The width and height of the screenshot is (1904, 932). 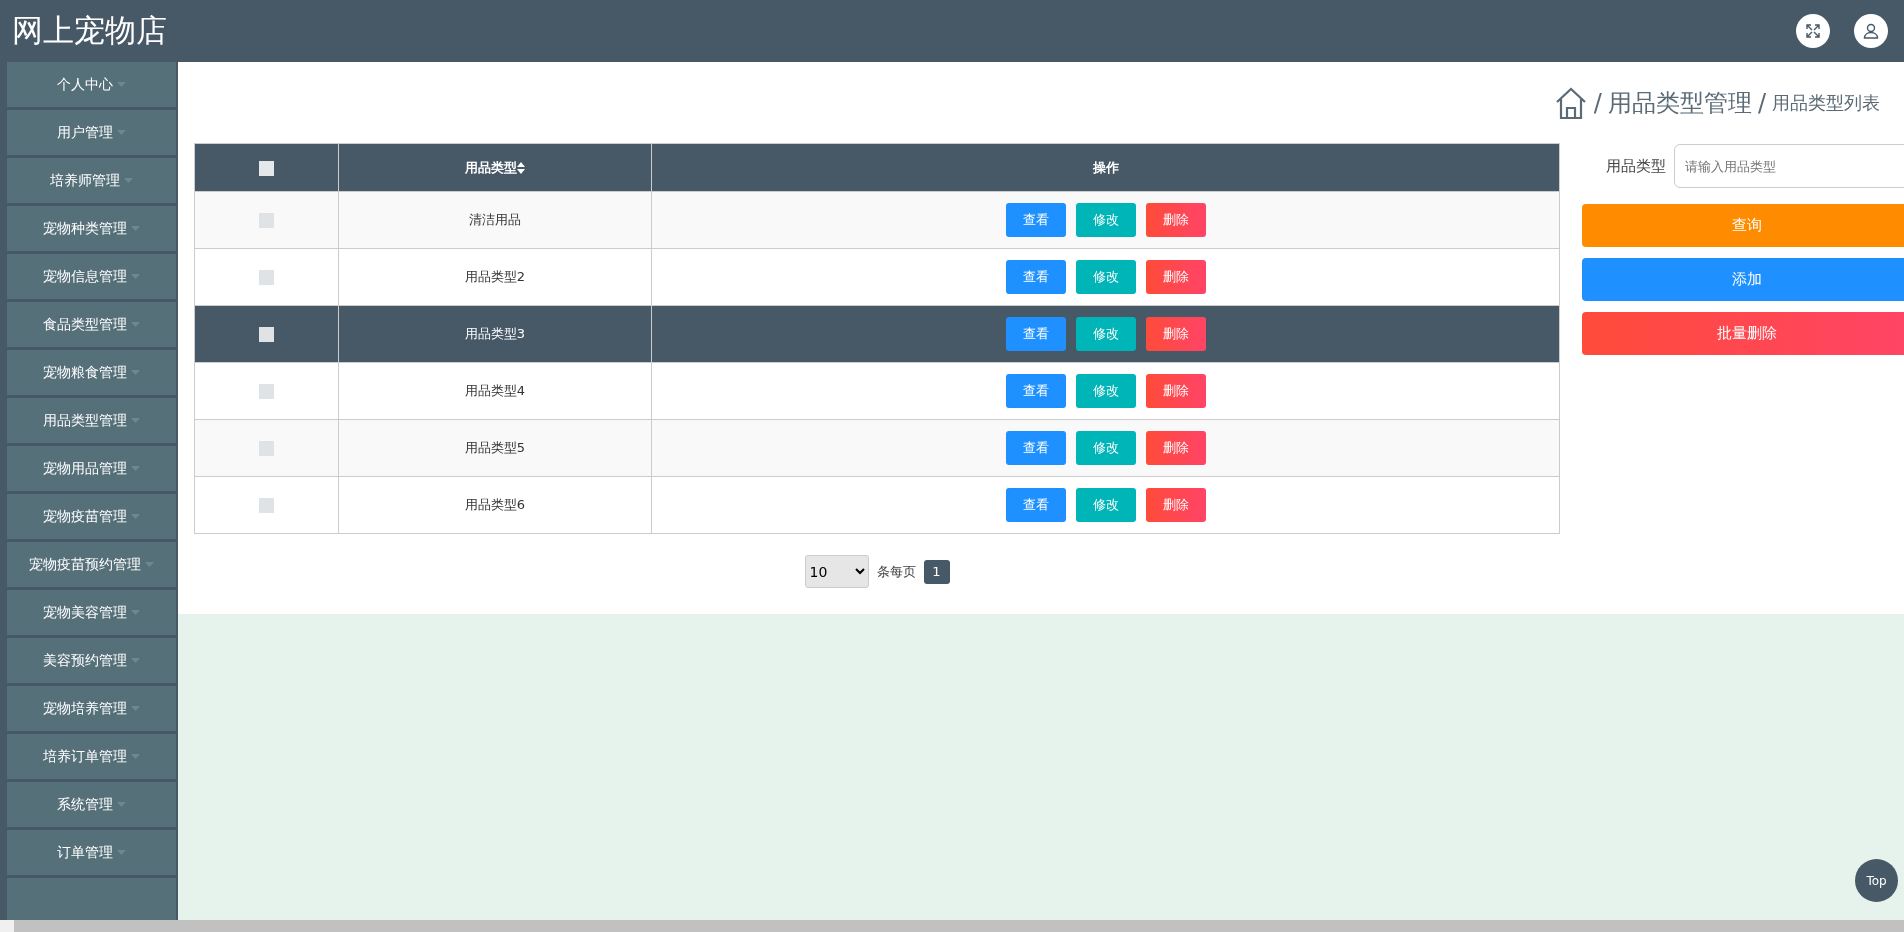 What do you see at coordinates (1876, 880) in the screenshot?
I see `back-to-top-button: Top` at bounding box center [1876, 880].